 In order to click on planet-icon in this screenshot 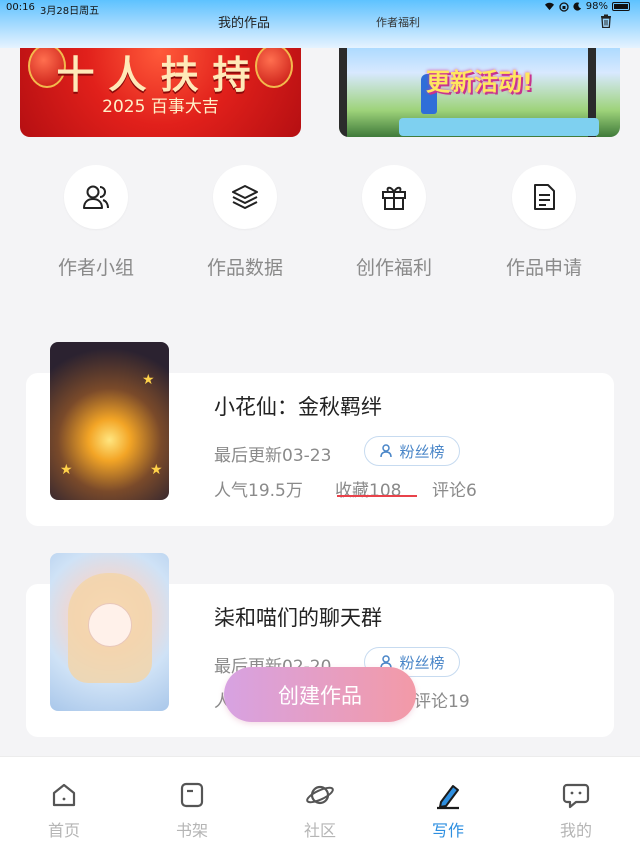, I will do `click(320, 795)`.